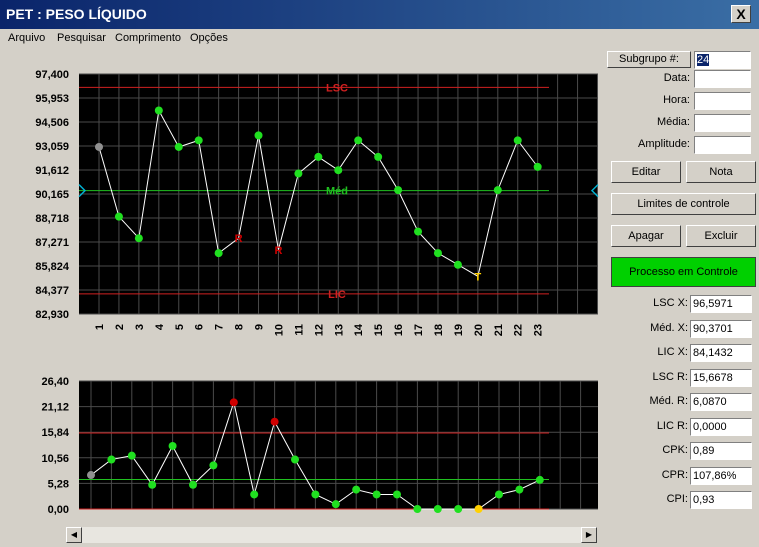 The width and height of the screenshot is (759, 547). I want to click on stat-label: LIC R:, so click(672, 426).